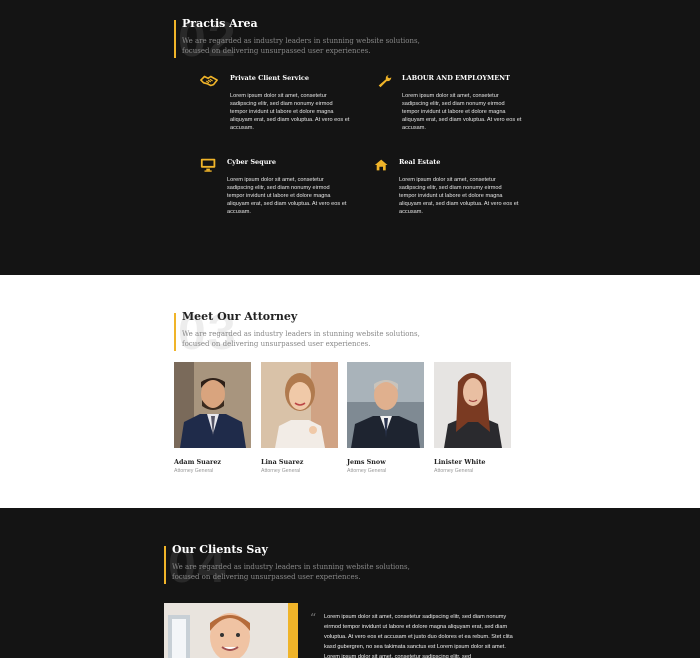 This screenshot has height=658, width=700. What do you see at coordinates (460, 462) in the screenshot?
I see `attorney-name: Linister White` at bounding box center [460, 462].